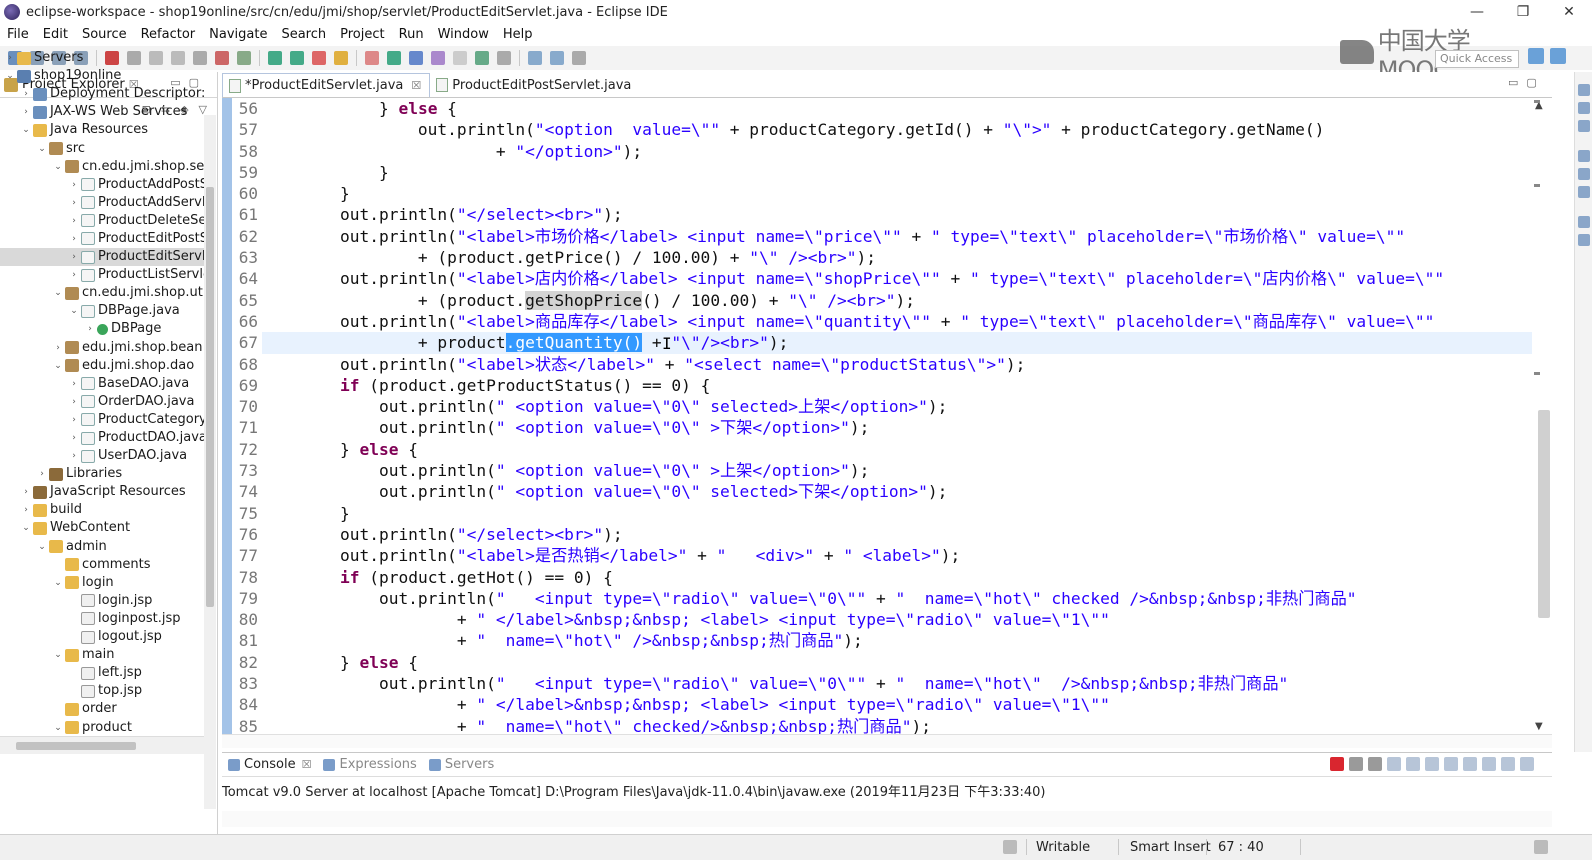  What do you see at coordinates (102, 565) in the screenshot?
I see `tree-item: comments` at bounding box center [102, 565].